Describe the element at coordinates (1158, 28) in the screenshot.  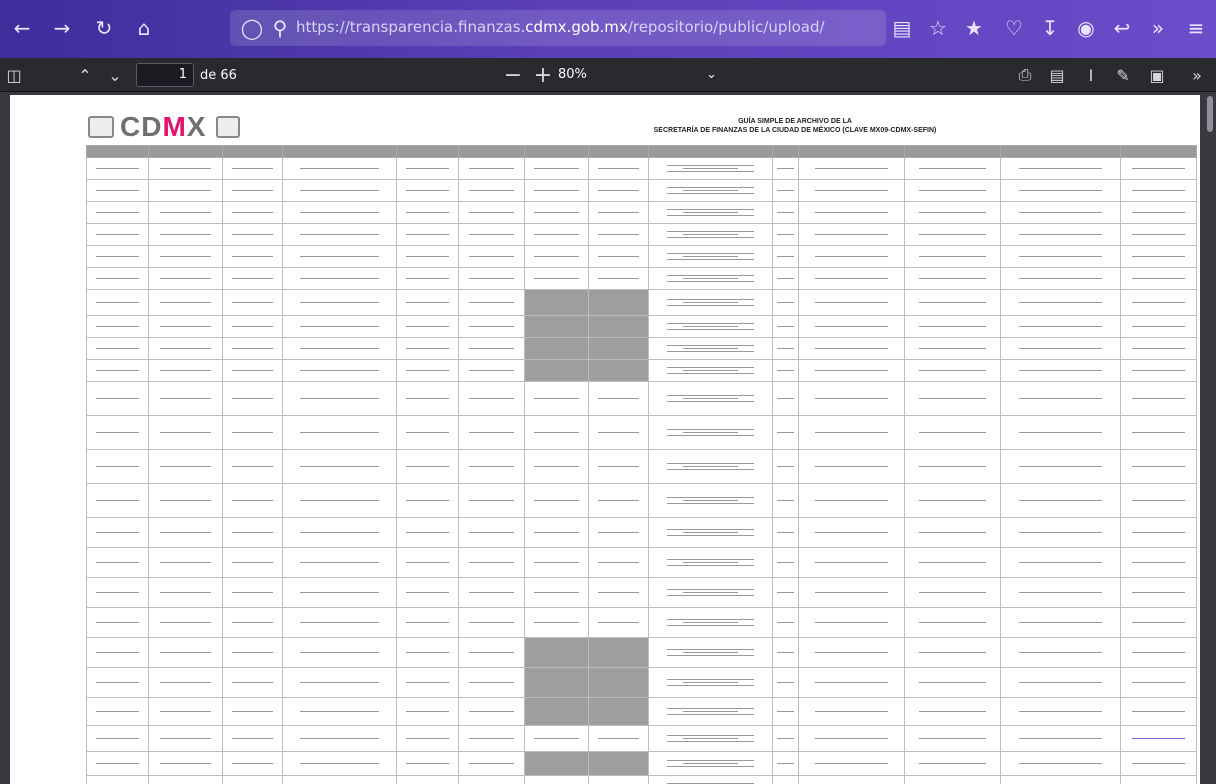
I see `overflow-chevron-icon: »` at that location.